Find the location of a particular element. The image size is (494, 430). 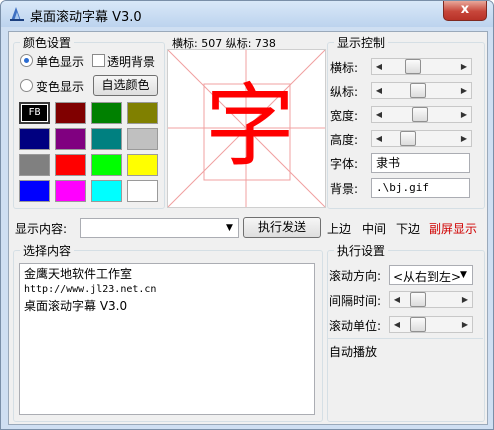

app-logo-icon is located at coordinates (17, 14).